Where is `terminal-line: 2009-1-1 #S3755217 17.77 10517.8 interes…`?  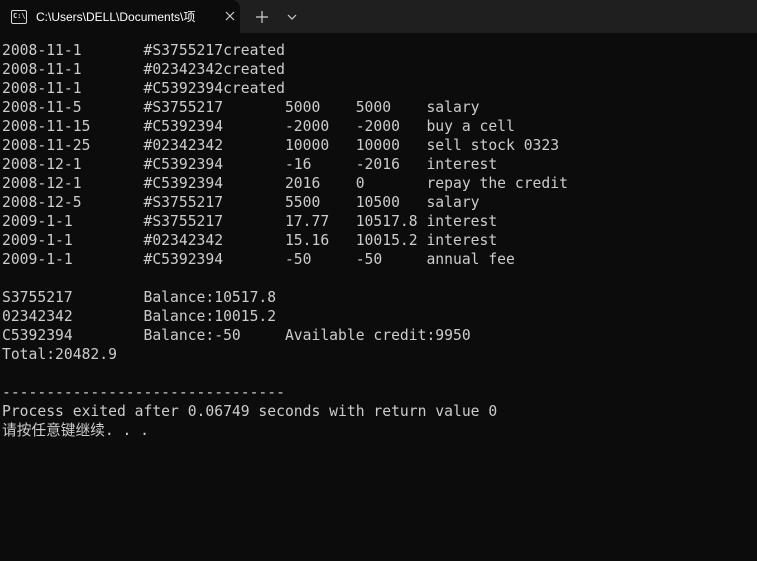
terminal-line: 2009-1-1 #S3755217 17.77 10517.8 interes… is located at coordinates (250, 221).